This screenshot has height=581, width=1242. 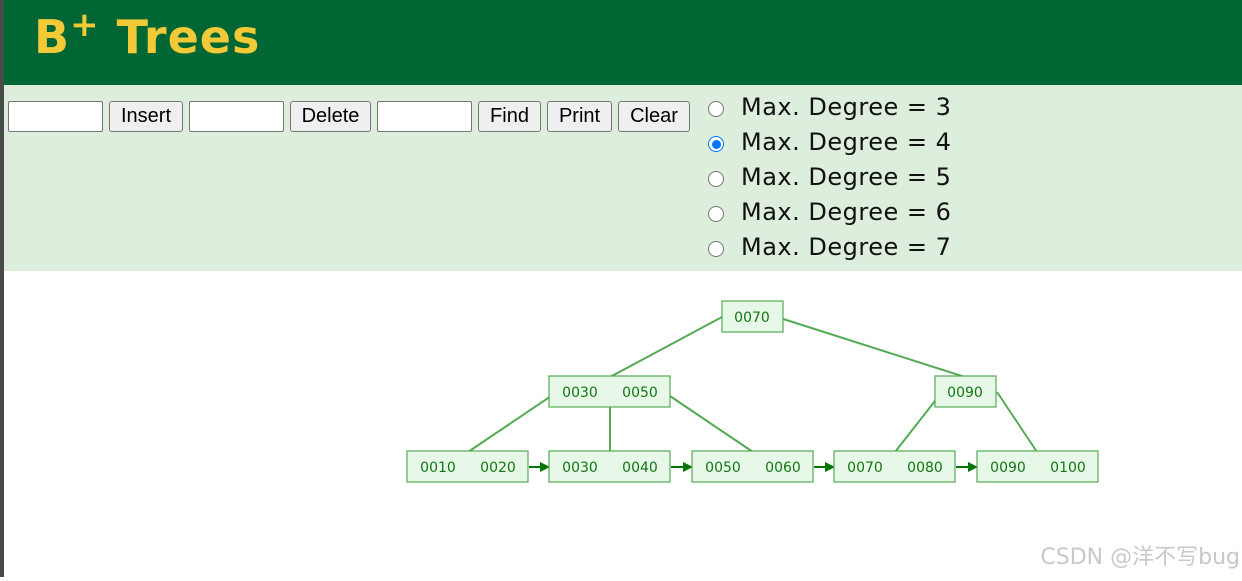 I want to click on tree-leaf-1: 0010 0020, so click(x=467, y=466).